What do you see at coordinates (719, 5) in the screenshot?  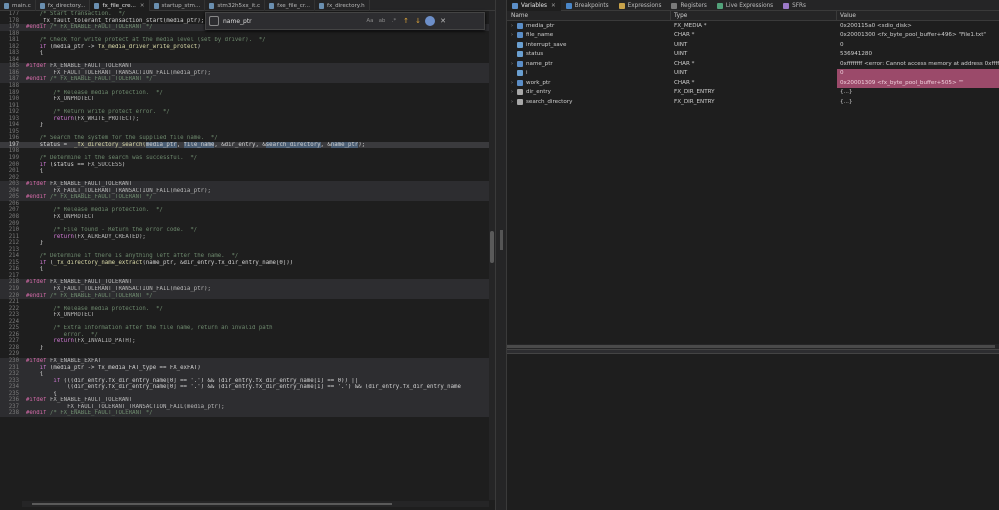 I see `live-expressions-icon` at bounding box center [719, 5].